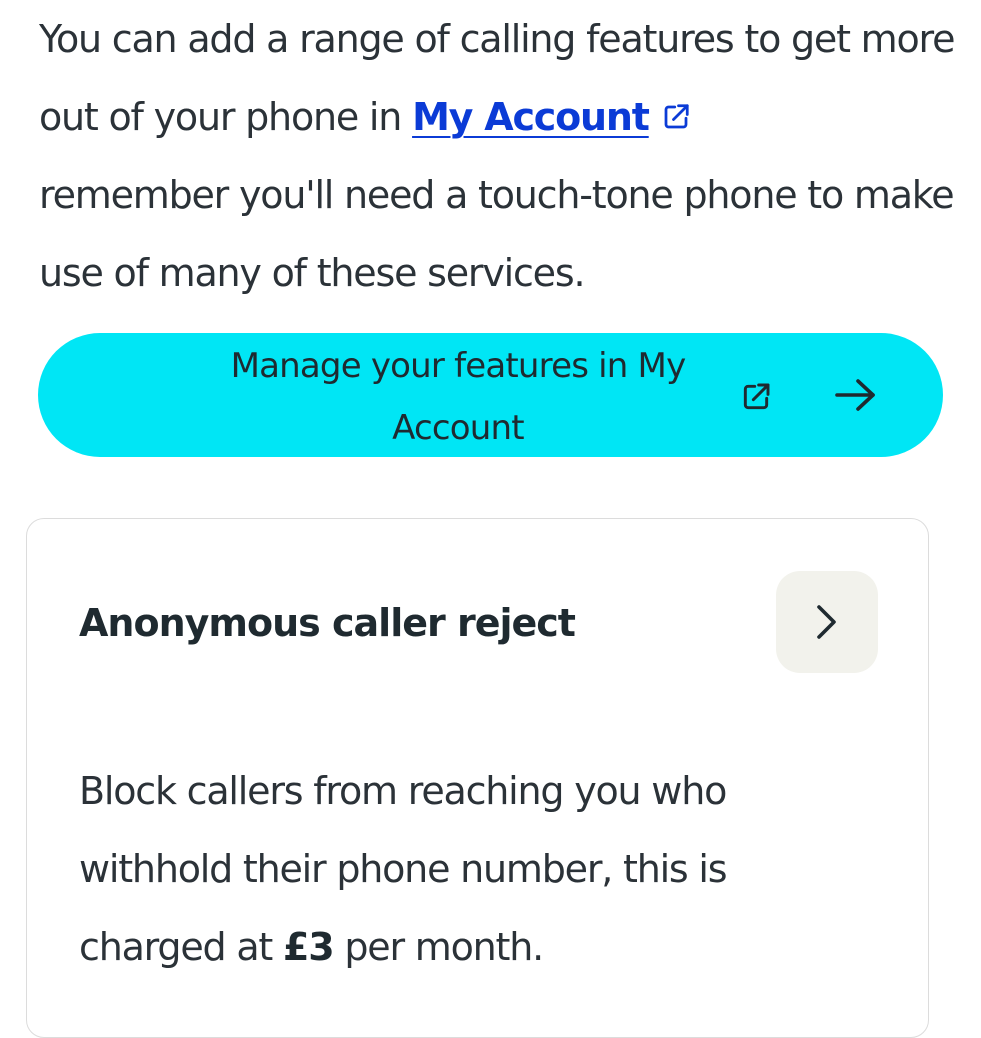 Image resolution: width=981 pixels, height=1038 pixels. I want to click on manage-features-button: Manage your features in My Account, so click(490, 395).